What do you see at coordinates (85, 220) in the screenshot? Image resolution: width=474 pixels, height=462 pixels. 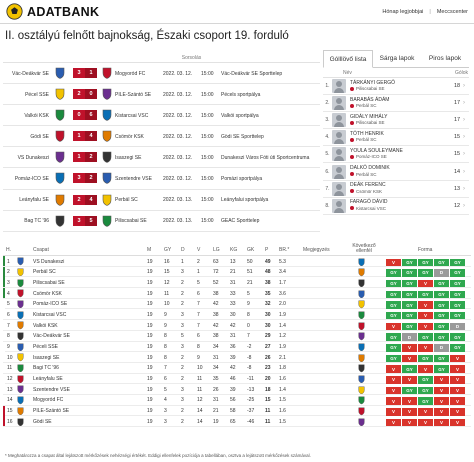 I see `score-box: 35` at bounding box center [85, 220].